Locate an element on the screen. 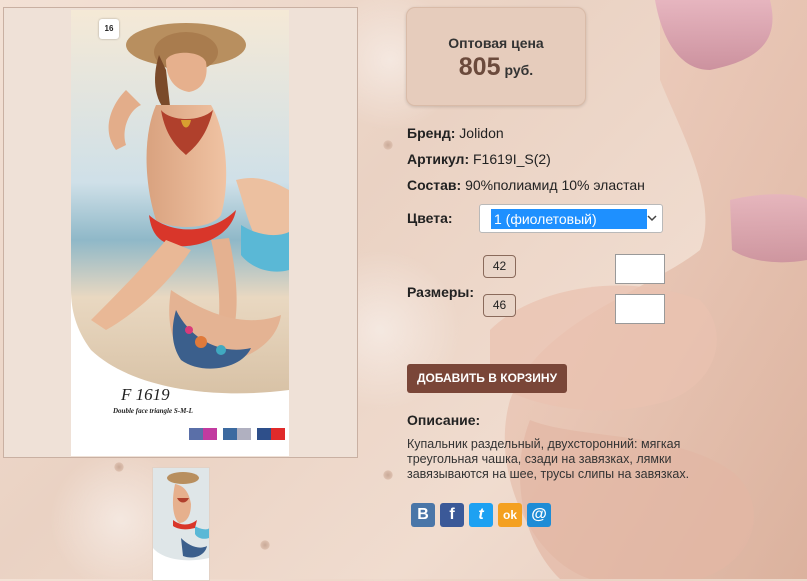 Image resolution: width=807 pixels, height=581 pixels. wholesale-price-box: Оптовая цена 805 руб. is located at coordinates (496, 56).